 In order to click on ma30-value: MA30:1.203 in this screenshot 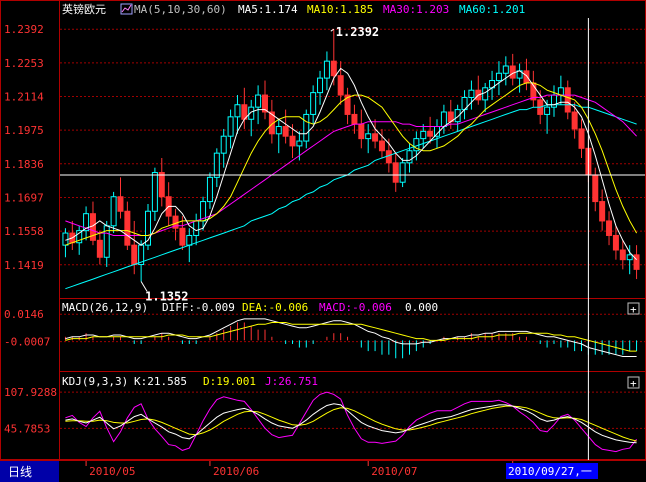, I will do `click(416, 9)`.